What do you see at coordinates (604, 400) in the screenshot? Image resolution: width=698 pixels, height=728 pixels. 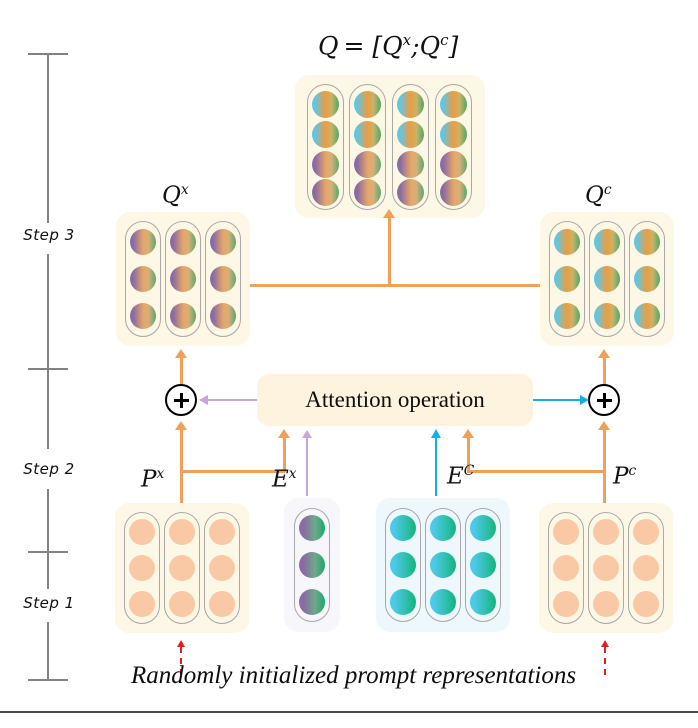 I see `add-operator-right` at bounding box center [604, 400].